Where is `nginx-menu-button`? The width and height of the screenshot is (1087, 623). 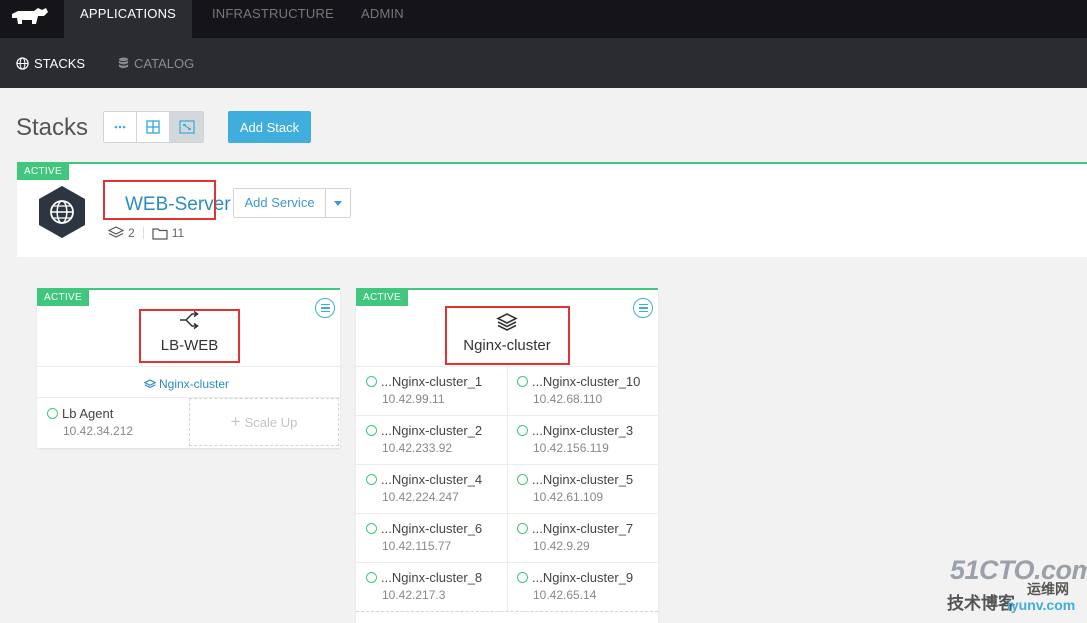
nginx-menu-button is located at coordinates (643, 308).